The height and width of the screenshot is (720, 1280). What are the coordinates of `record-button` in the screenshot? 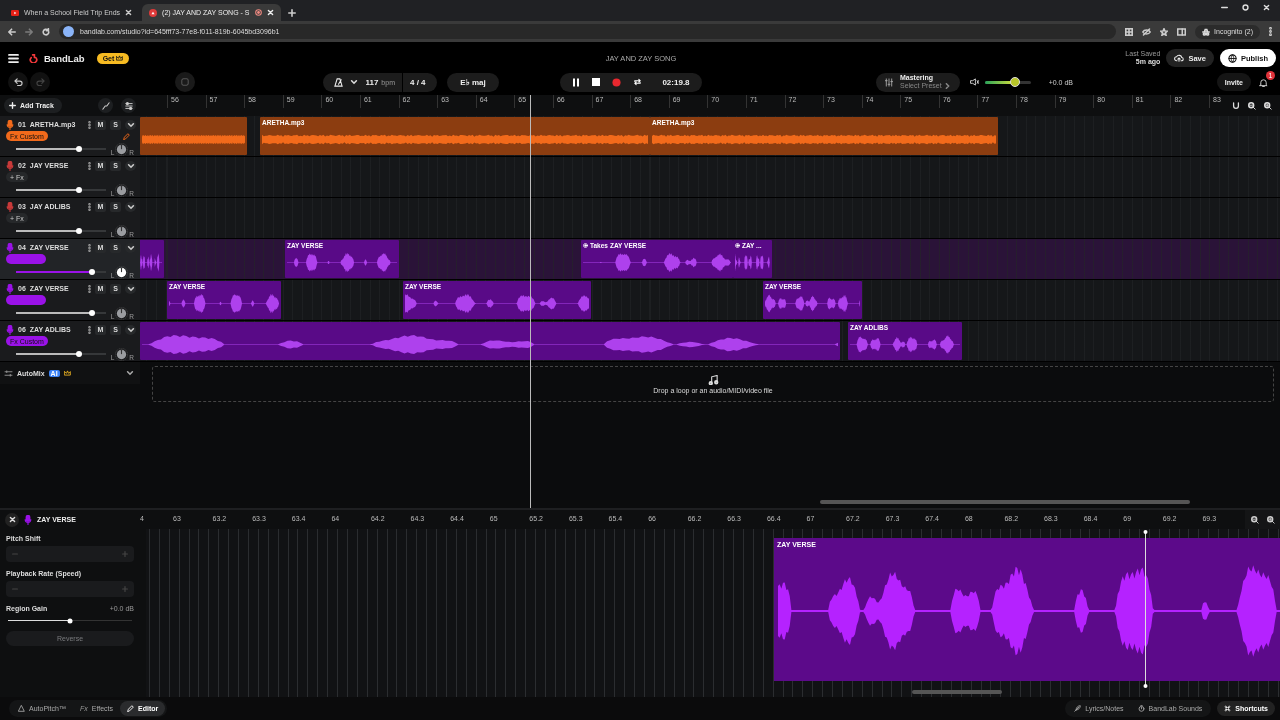 It's located at (617, 82).